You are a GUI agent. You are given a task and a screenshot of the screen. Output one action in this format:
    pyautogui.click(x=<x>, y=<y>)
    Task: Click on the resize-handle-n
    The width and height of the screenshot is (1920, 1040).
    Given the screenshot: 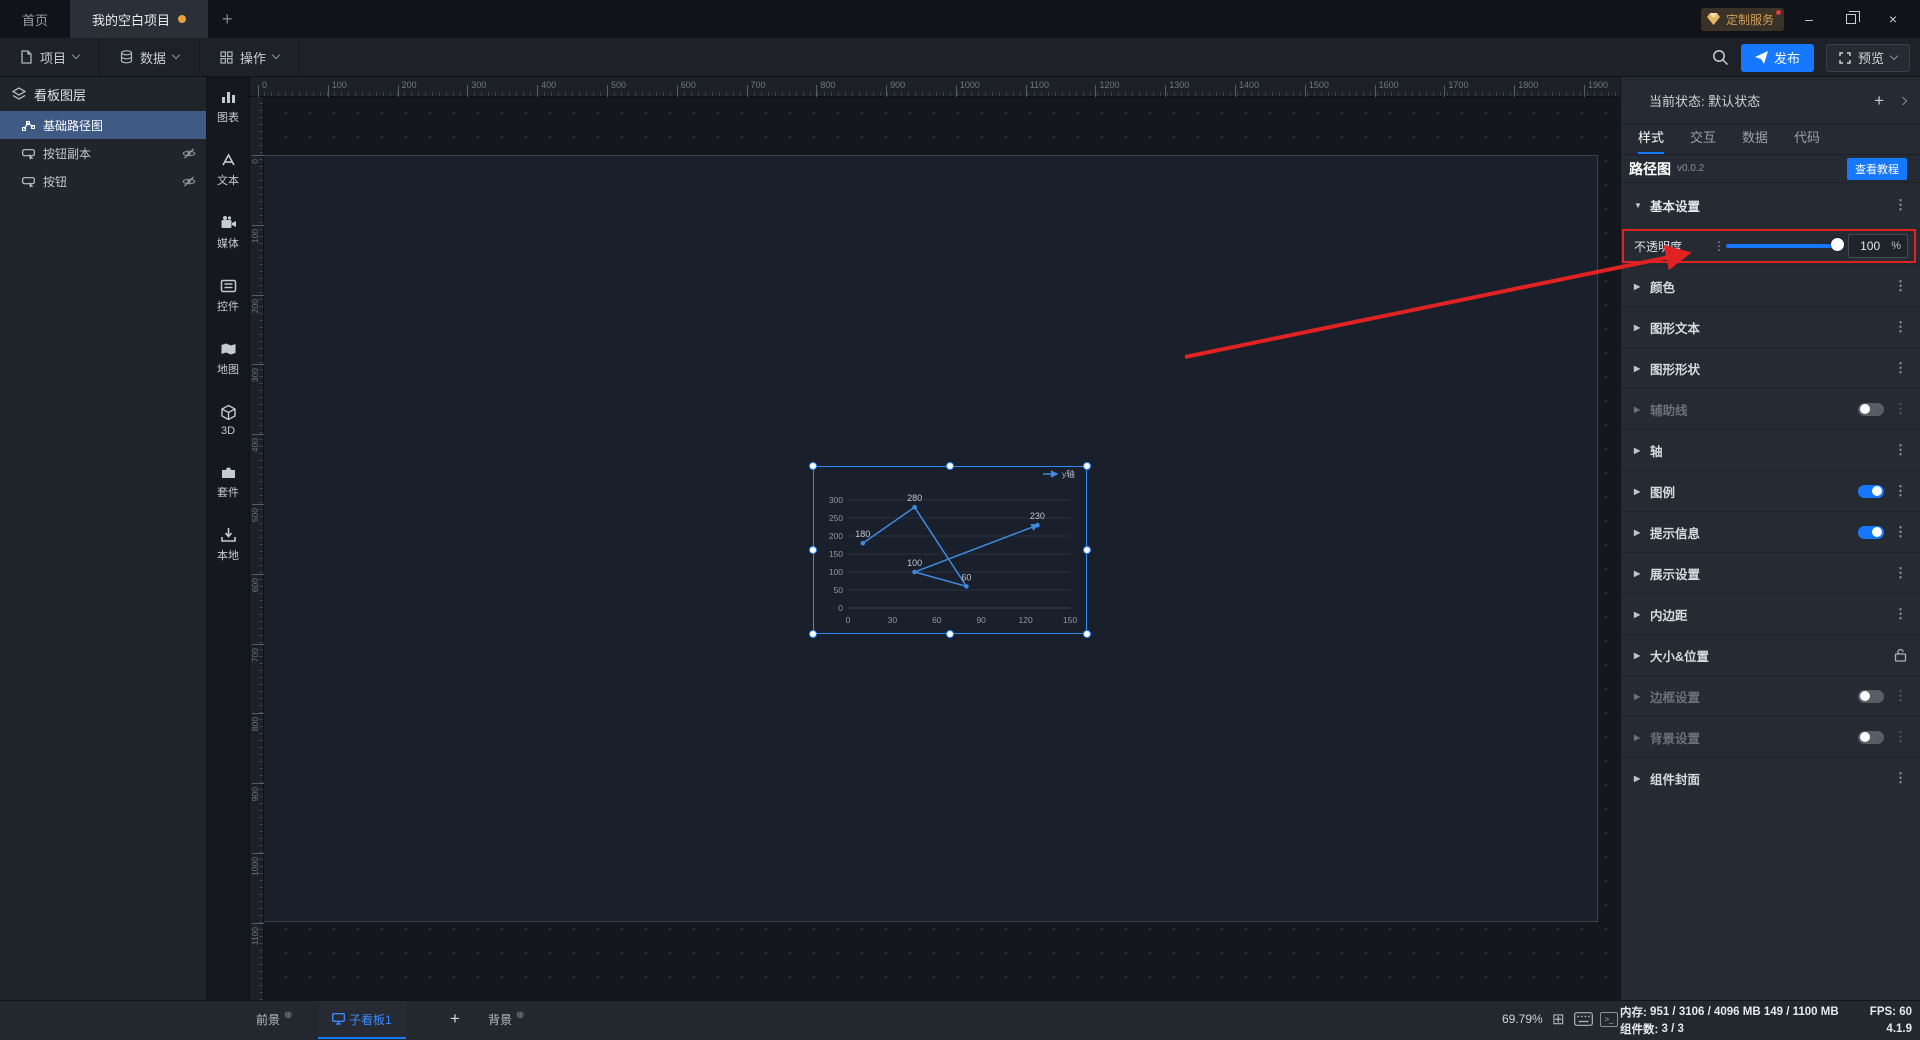 What is the action you would take?
    pyautogui.click(x=950, y=466)
    